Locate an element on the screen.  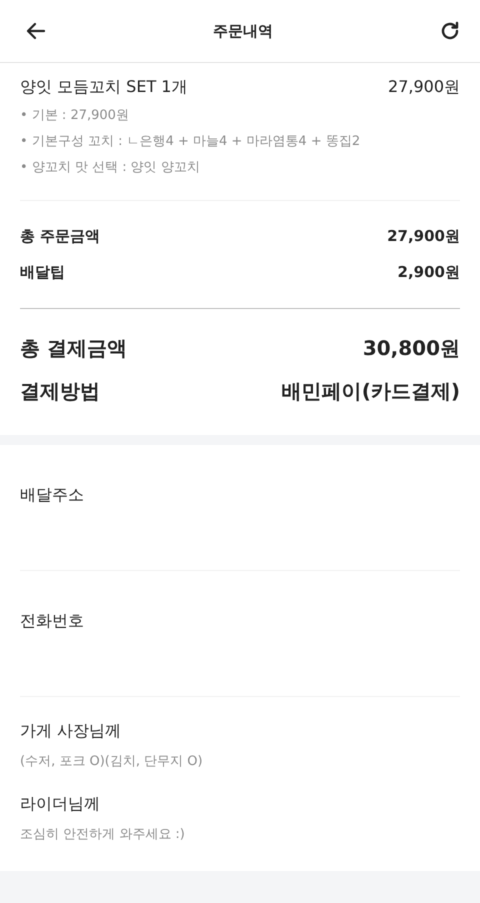
payment-value: 30,800원 is located at coordinates (411, 348).